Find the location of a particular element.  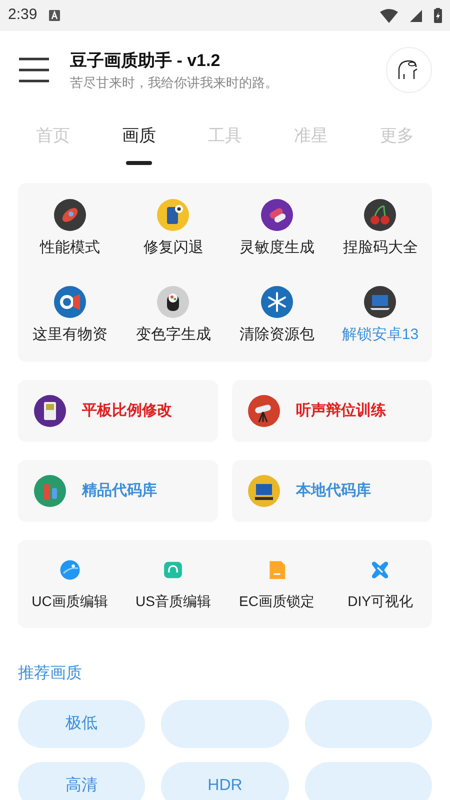

editor-item: EC画质锁定 is located at coordinates (276, 584).